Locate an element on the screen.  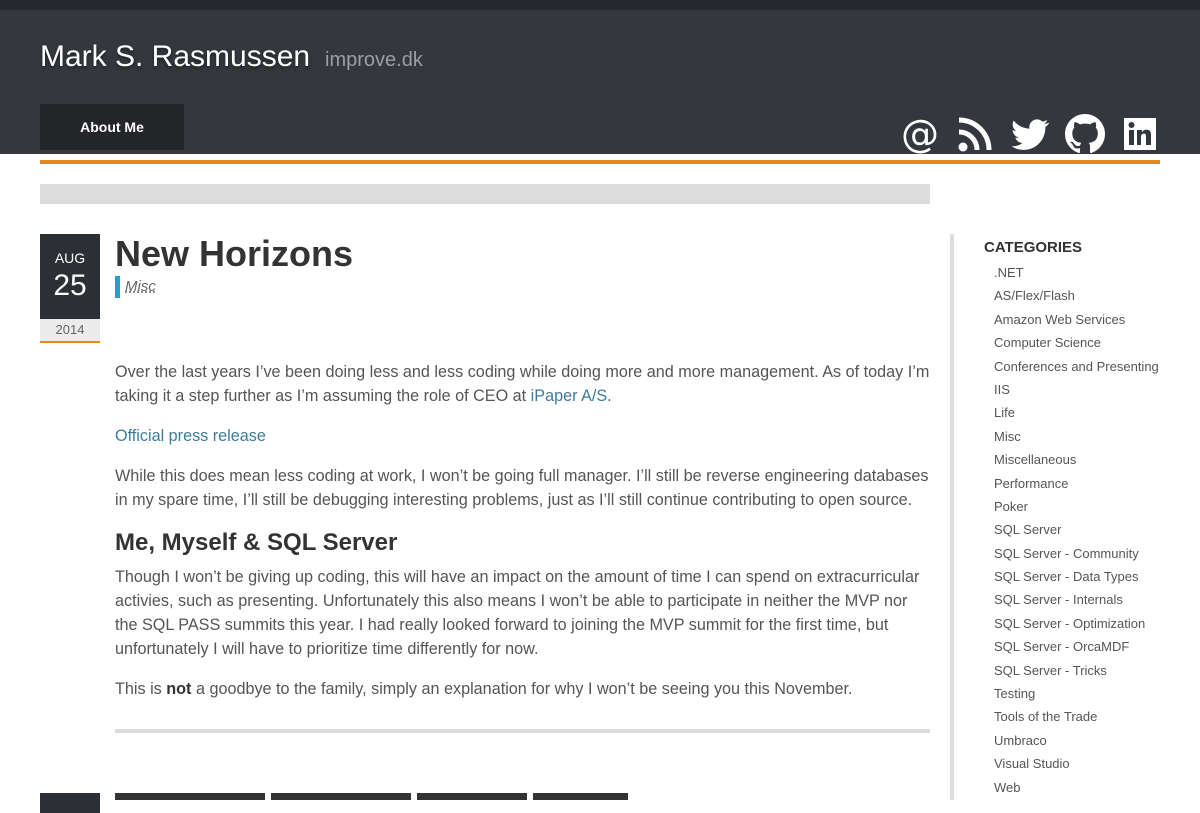
category-link: Amazon Web Services is located at coordinates (1094, 322).